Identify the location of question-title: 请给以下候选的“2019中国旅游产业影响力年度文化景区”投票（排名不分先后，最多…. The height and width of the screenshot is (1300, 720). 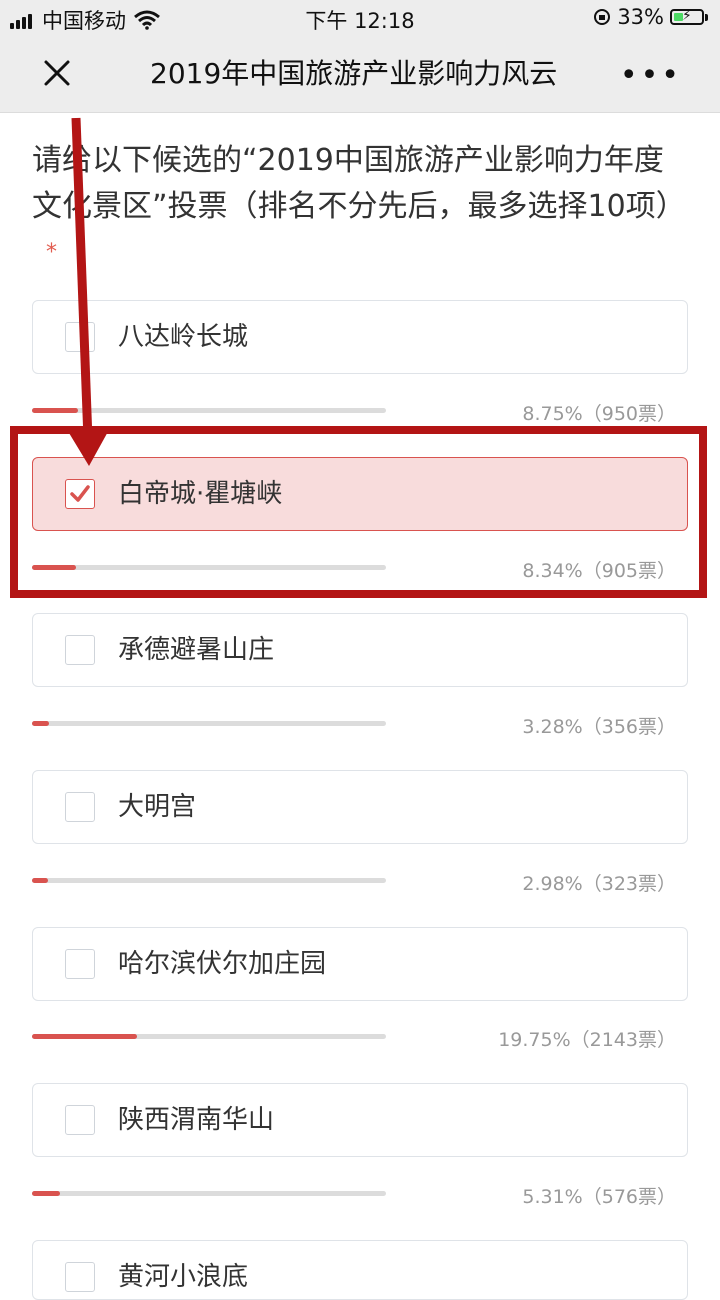
(362, 207).